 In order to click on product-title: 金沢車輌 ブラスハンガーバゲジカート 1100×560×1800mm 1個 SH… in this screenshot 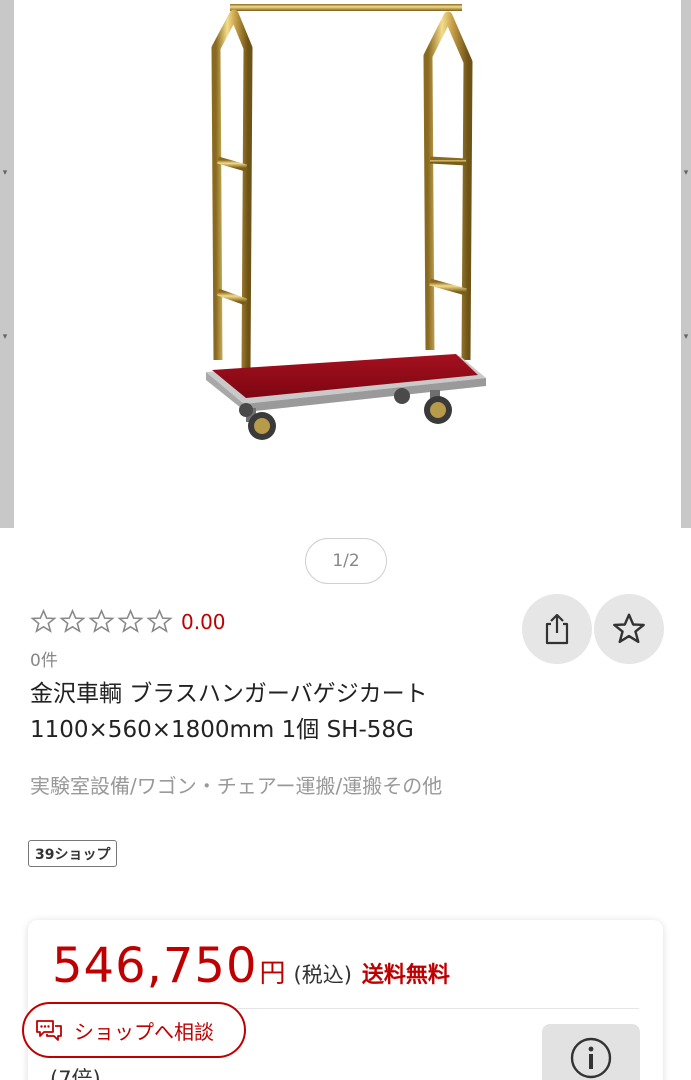, I will do `click(340, 712)`.